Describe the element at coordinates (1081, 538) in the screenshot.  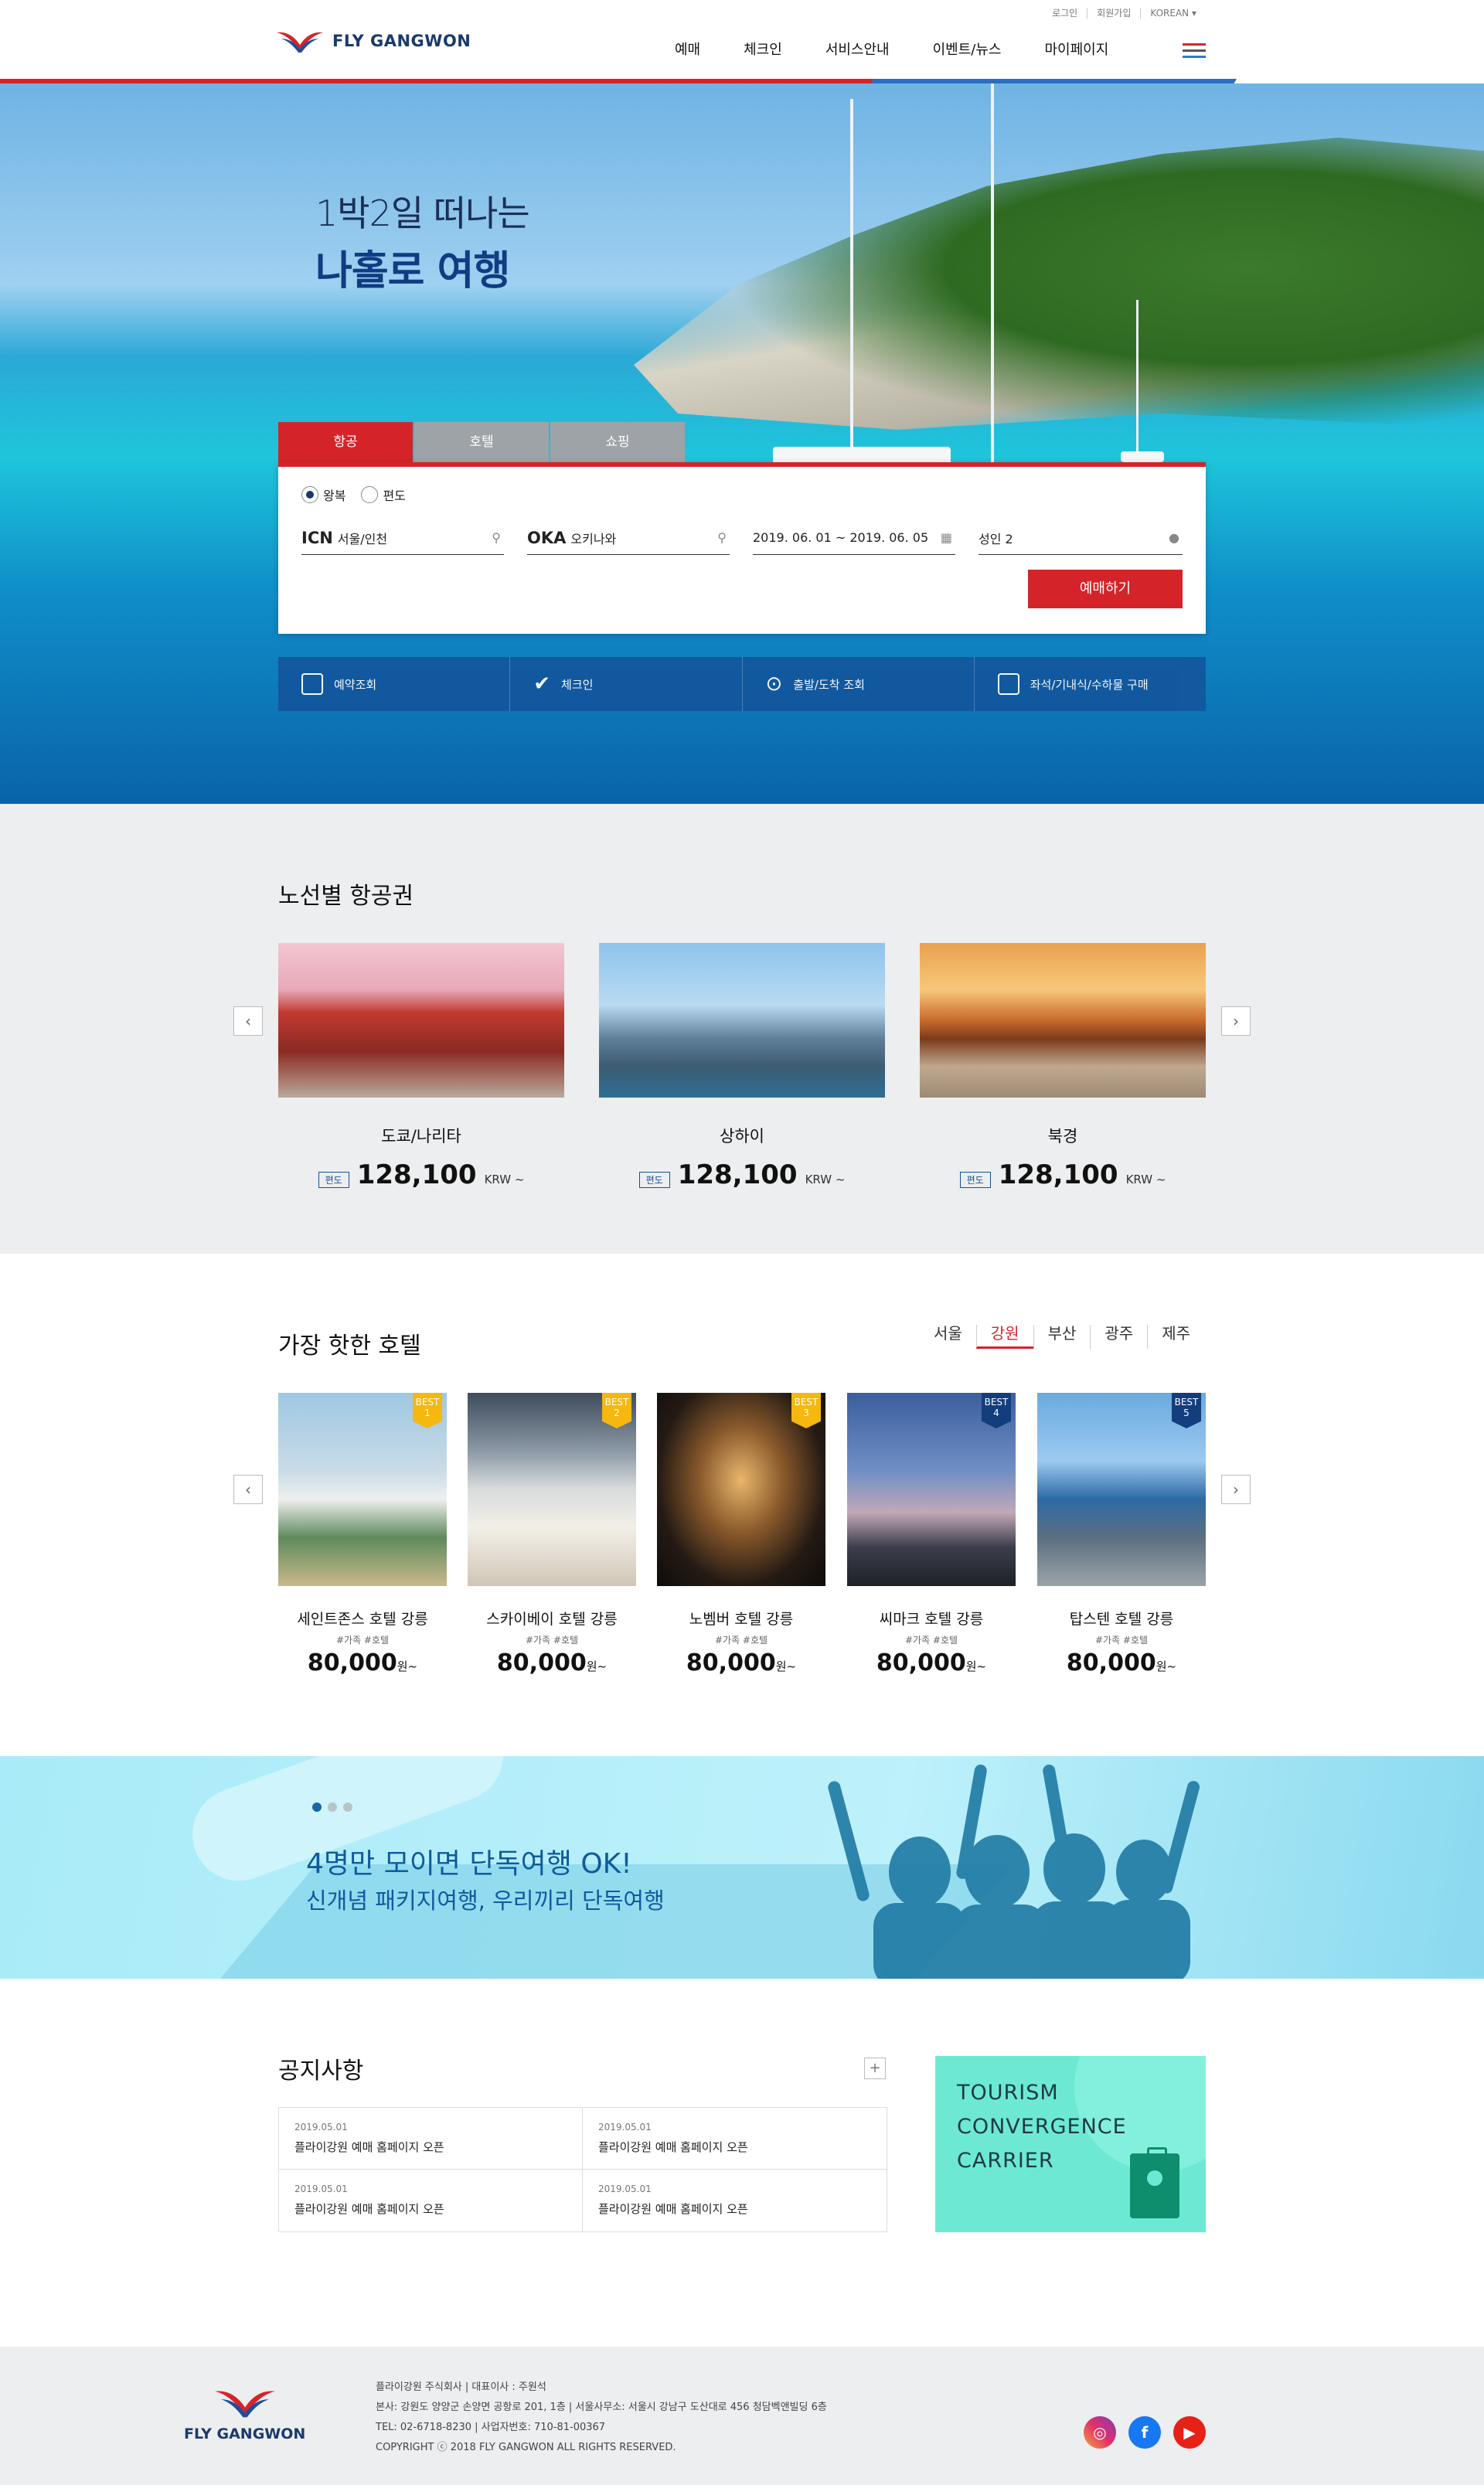
I see `passenger-field: 성인 2 ●` at that location.